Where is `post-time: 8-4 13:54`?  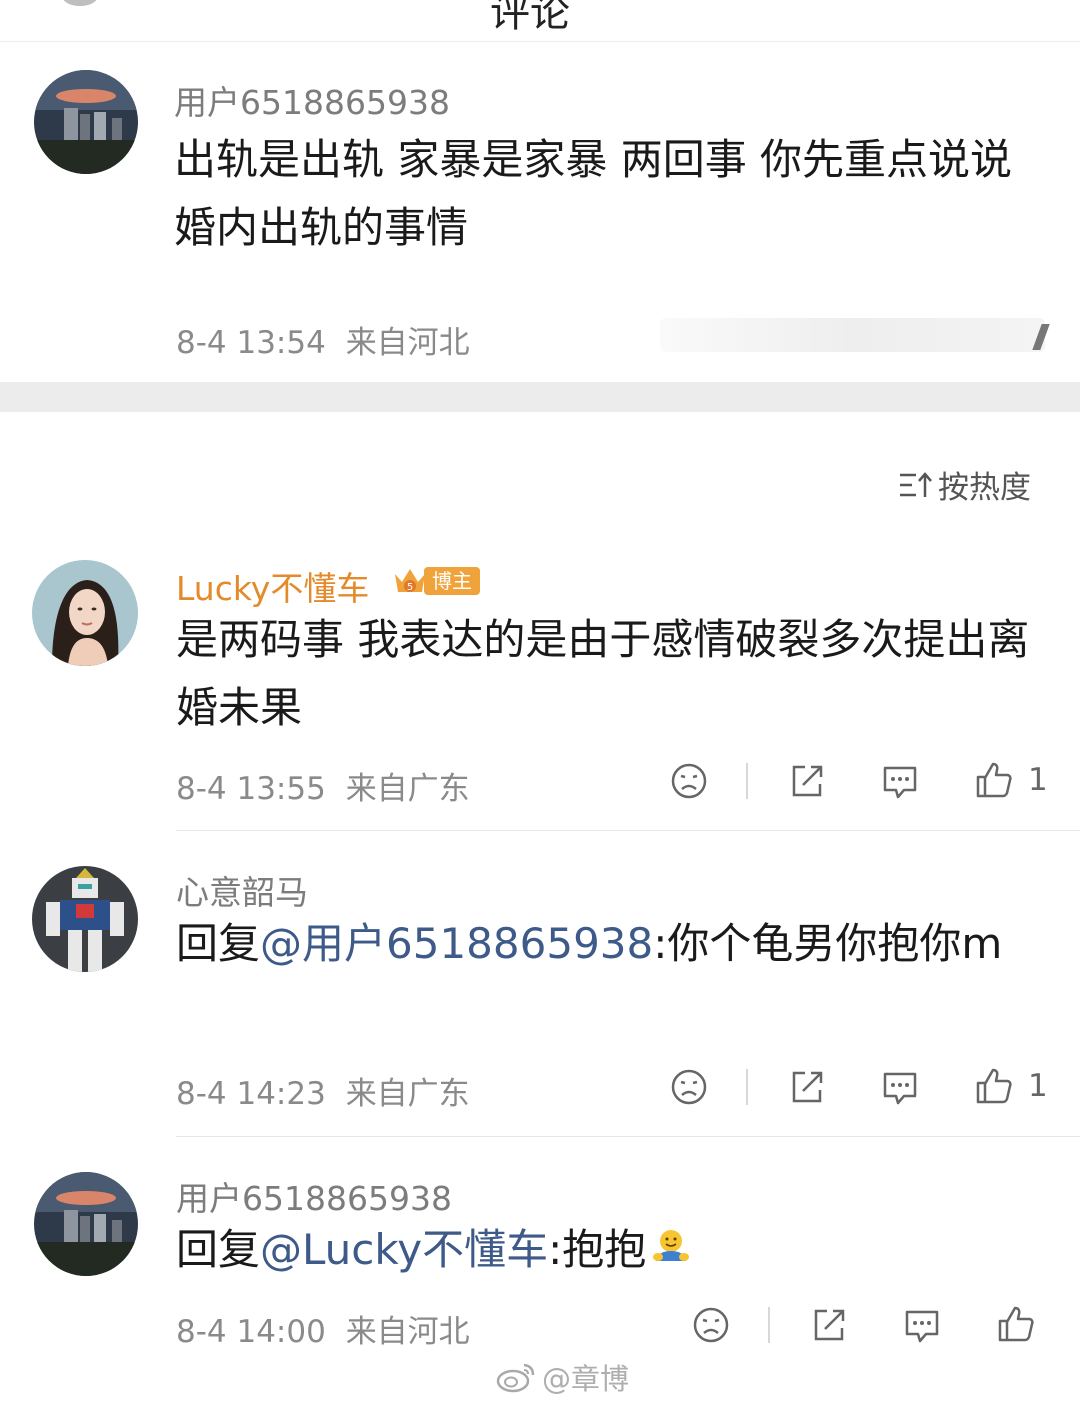
post-time: 8-4 13:54 is located at coordinates (251, 343).